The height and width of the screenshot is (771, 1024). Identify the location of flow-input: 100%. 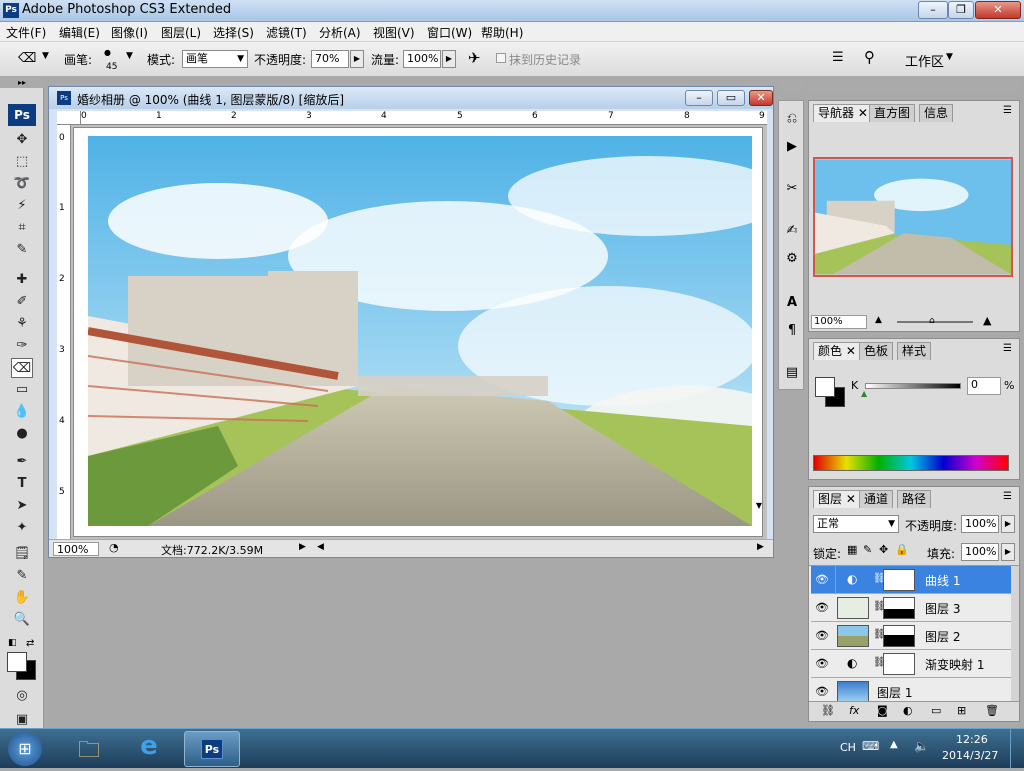
(422, 59).